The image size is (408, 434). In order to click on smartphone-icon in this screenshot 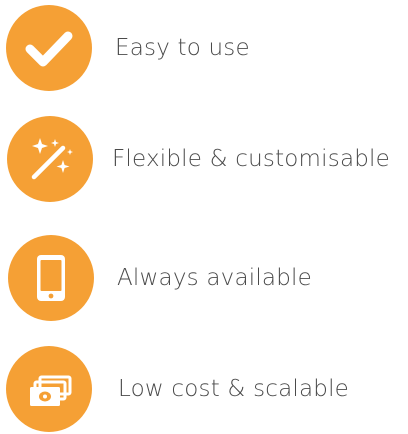, I will do `click(51, 278)`.